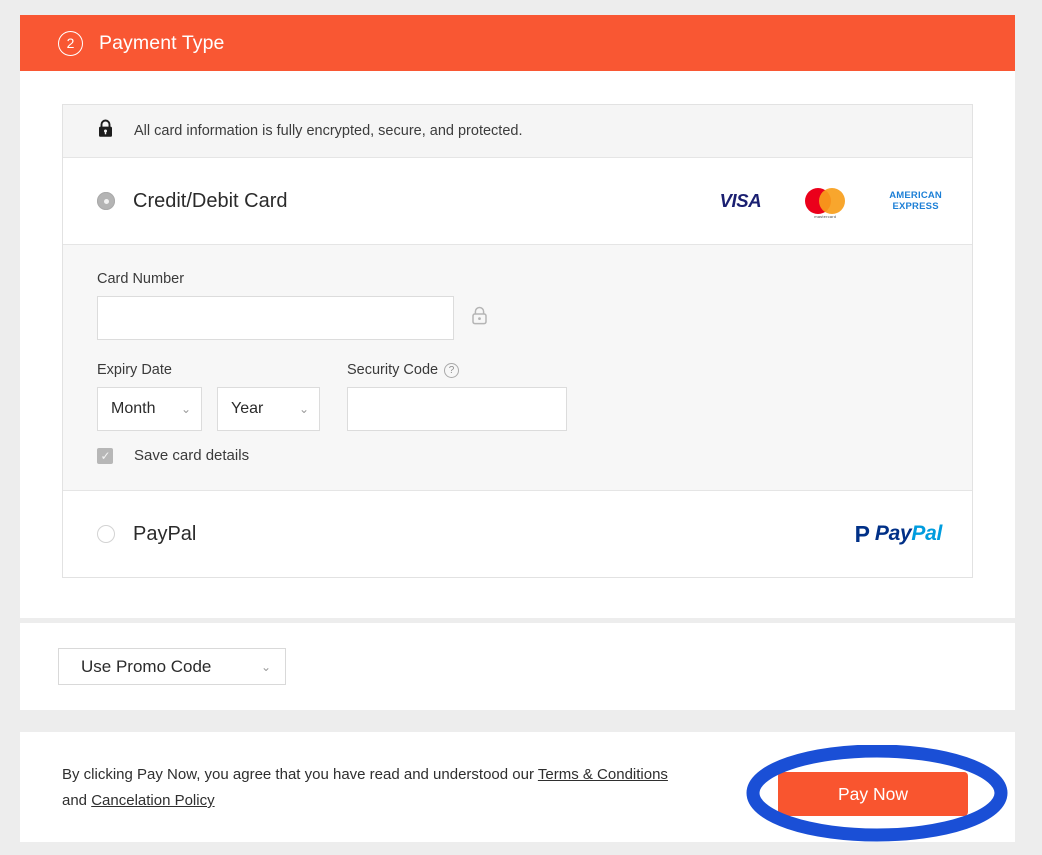  Describe the element at coordinates (517, 534) in the screenshot. I see `payment-method-paypal: PayPal P Pay Pal` at that location.